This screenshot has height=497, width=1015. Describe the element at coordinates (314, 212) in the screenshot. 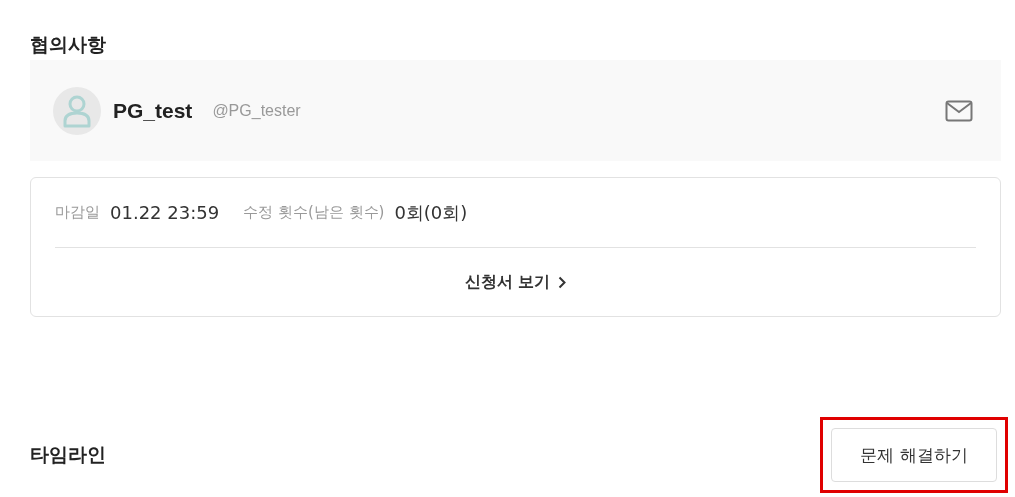

I see `detail-label: 수정 횟수(남은 횟수)` at that location.